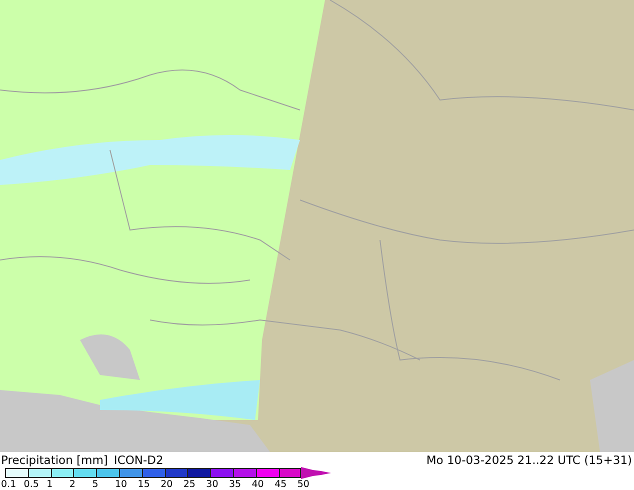 The image size is (634, 490). I want to click on tick-label: 50, so click(303, 484).